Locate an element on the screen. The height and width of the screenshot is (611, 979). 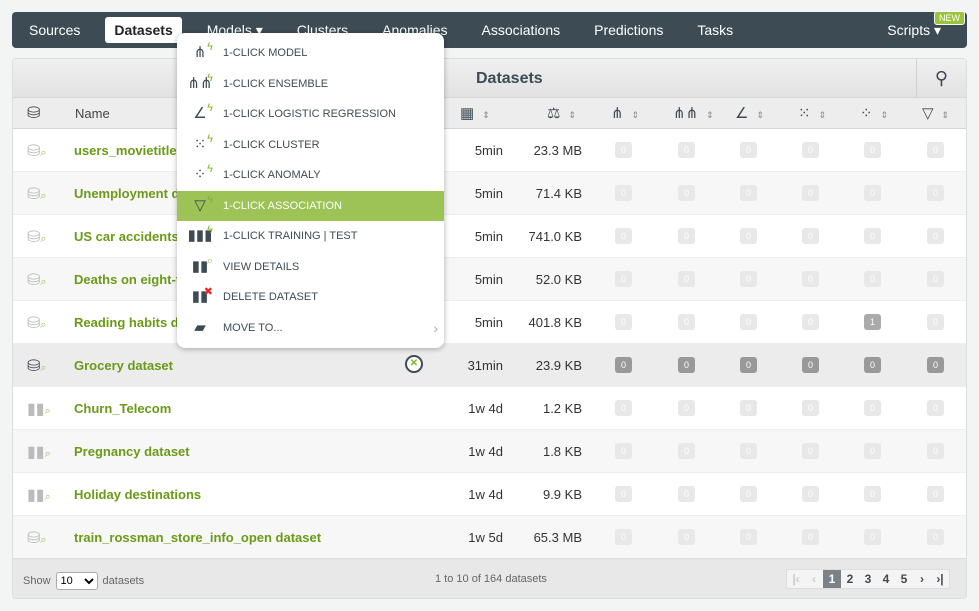
prev-page-button: ‹ is located at coordinates (814, 579).